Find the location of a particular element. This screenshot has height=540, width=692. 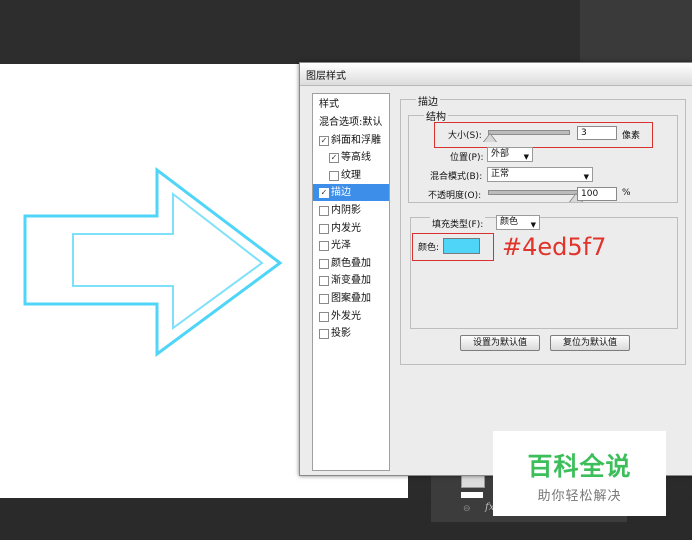

style-list-item-label: 内阴影 is located at coordinates (346, 210).